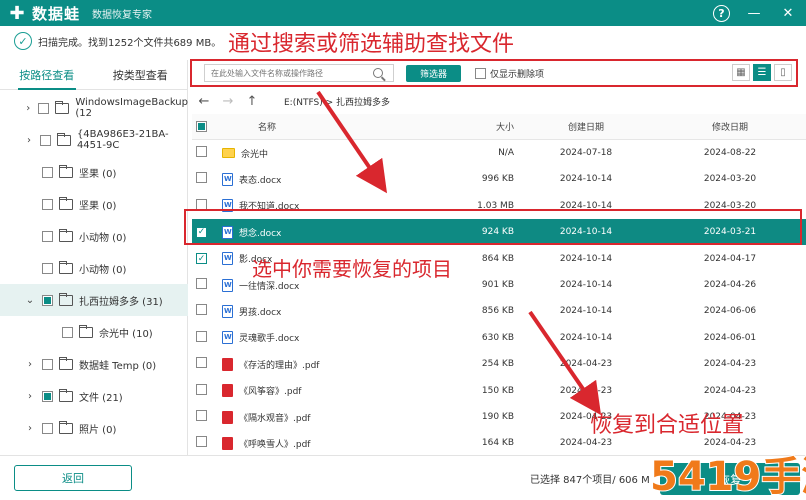 The height and width of the screenshot is (500, 806). Describe the element at coordinates (126, 334) in the screenshot. I see `tree-item-label: 佘光中 (10)` at that location.